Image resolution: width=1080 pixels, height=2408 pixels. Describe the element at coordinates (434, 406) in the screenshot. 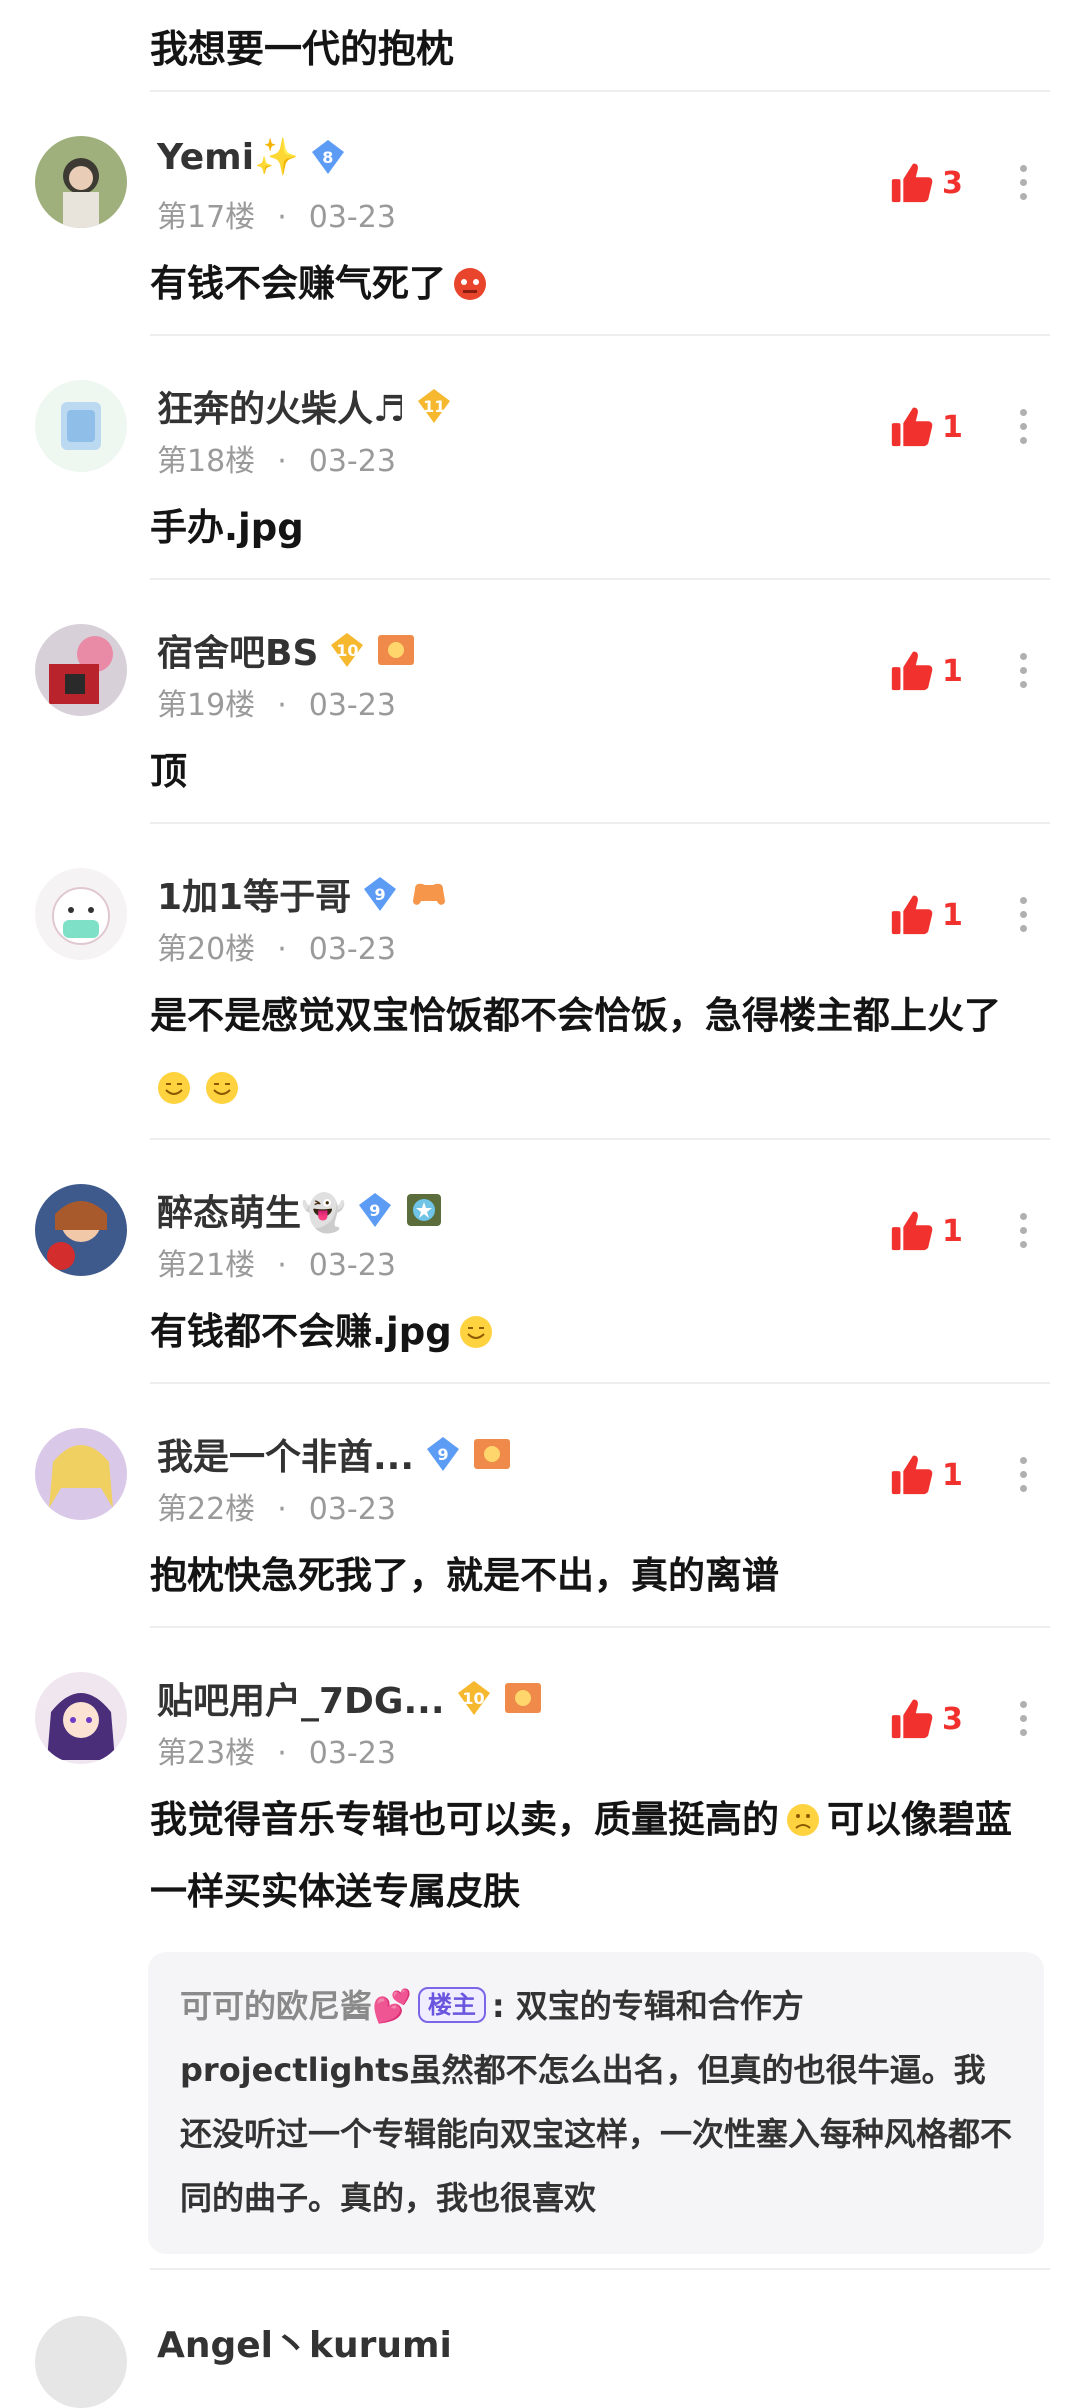

I see `diamond-level-badge-icon: 11` at that location.